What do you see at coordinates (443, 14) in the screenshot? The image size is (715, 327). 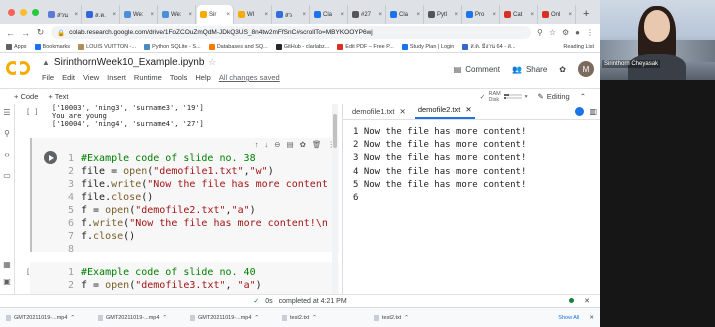 I see `browser-tab: Pytl ×` at bounding box center [443, 14].